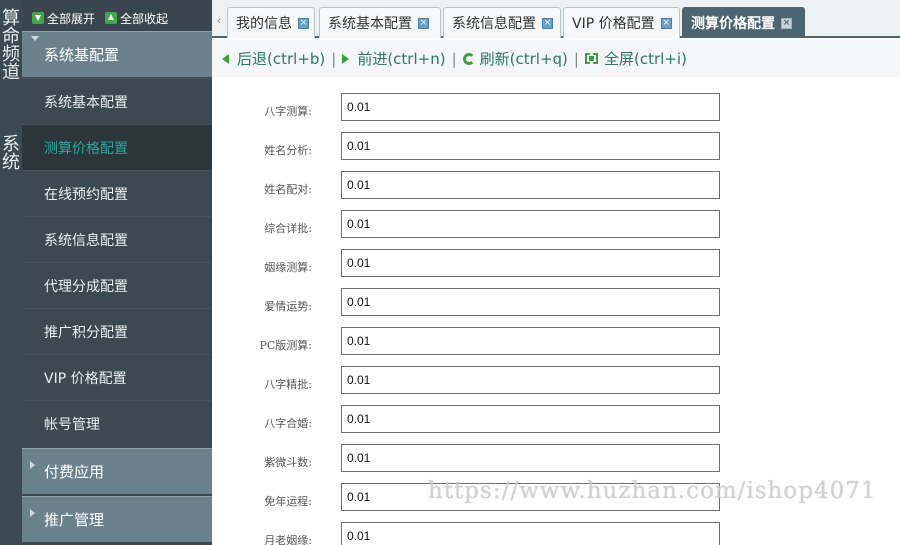 The image size is (900, 545). I want to click on form-row-bazi-marriage: 八字合婚:, so click(556, 424).